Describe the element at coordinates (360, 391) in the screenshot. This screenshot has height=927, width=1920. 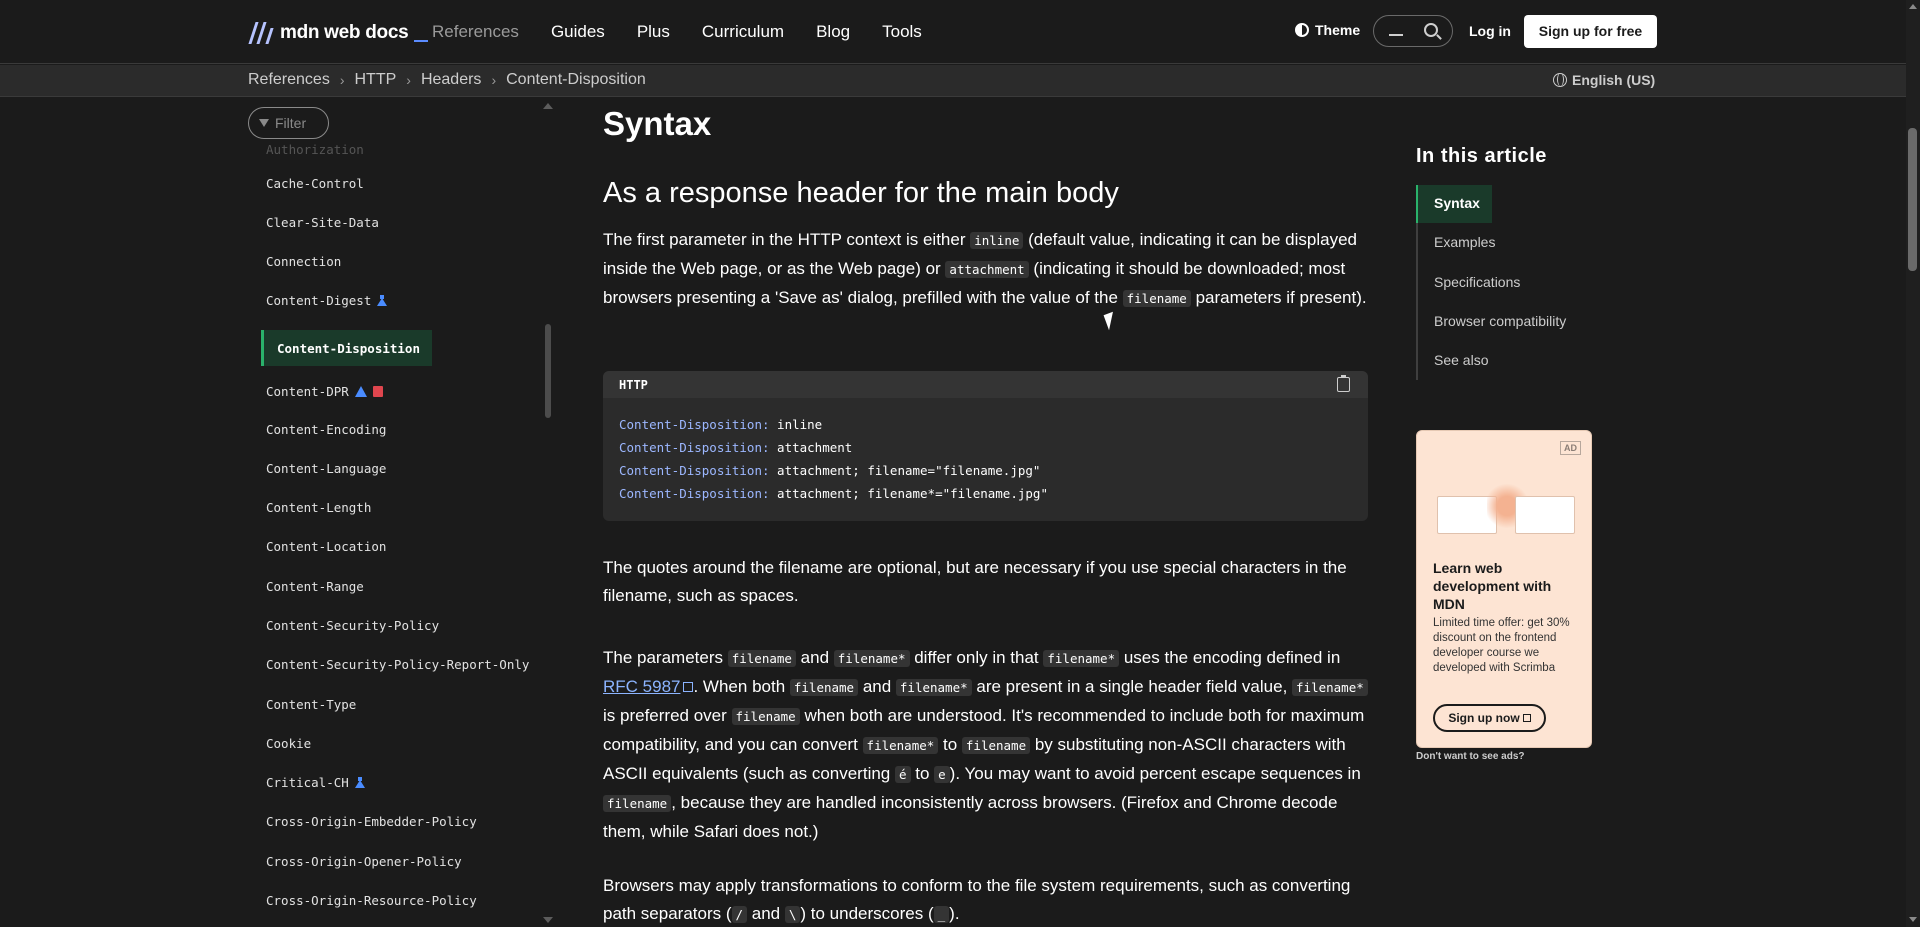
I see `warning-icon` at that location.